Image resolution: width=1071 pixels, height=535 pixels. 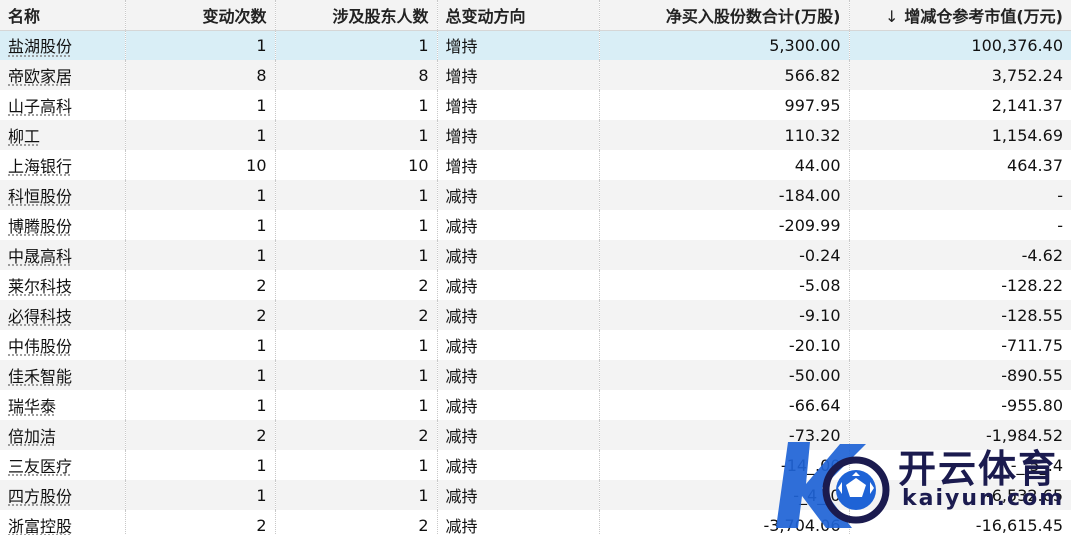 I want to click on cell-market-value: -711.75, so click(x=960, y=345).